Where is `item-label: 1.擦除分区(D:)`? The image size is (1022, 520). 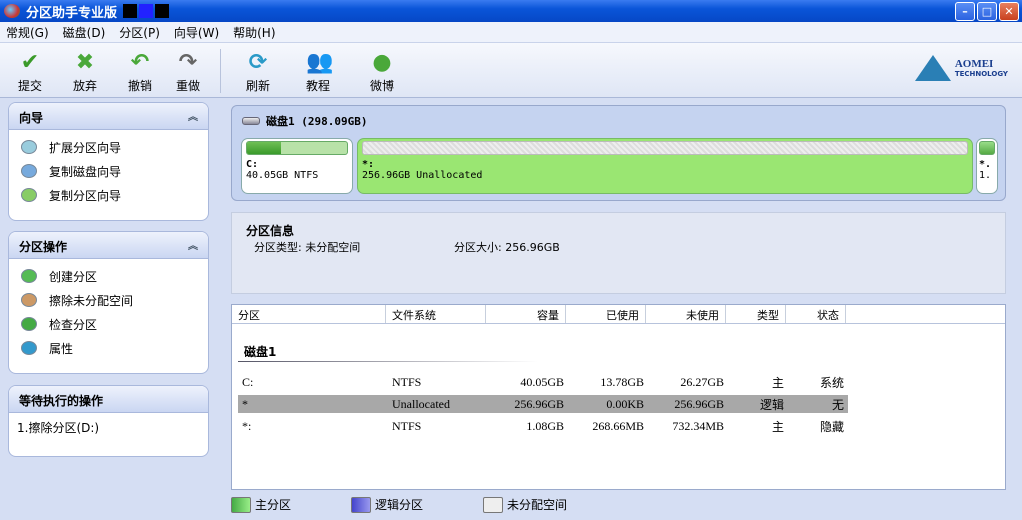 item-label: 1.擦除分区(D:) is located at coordinates (58, 427).